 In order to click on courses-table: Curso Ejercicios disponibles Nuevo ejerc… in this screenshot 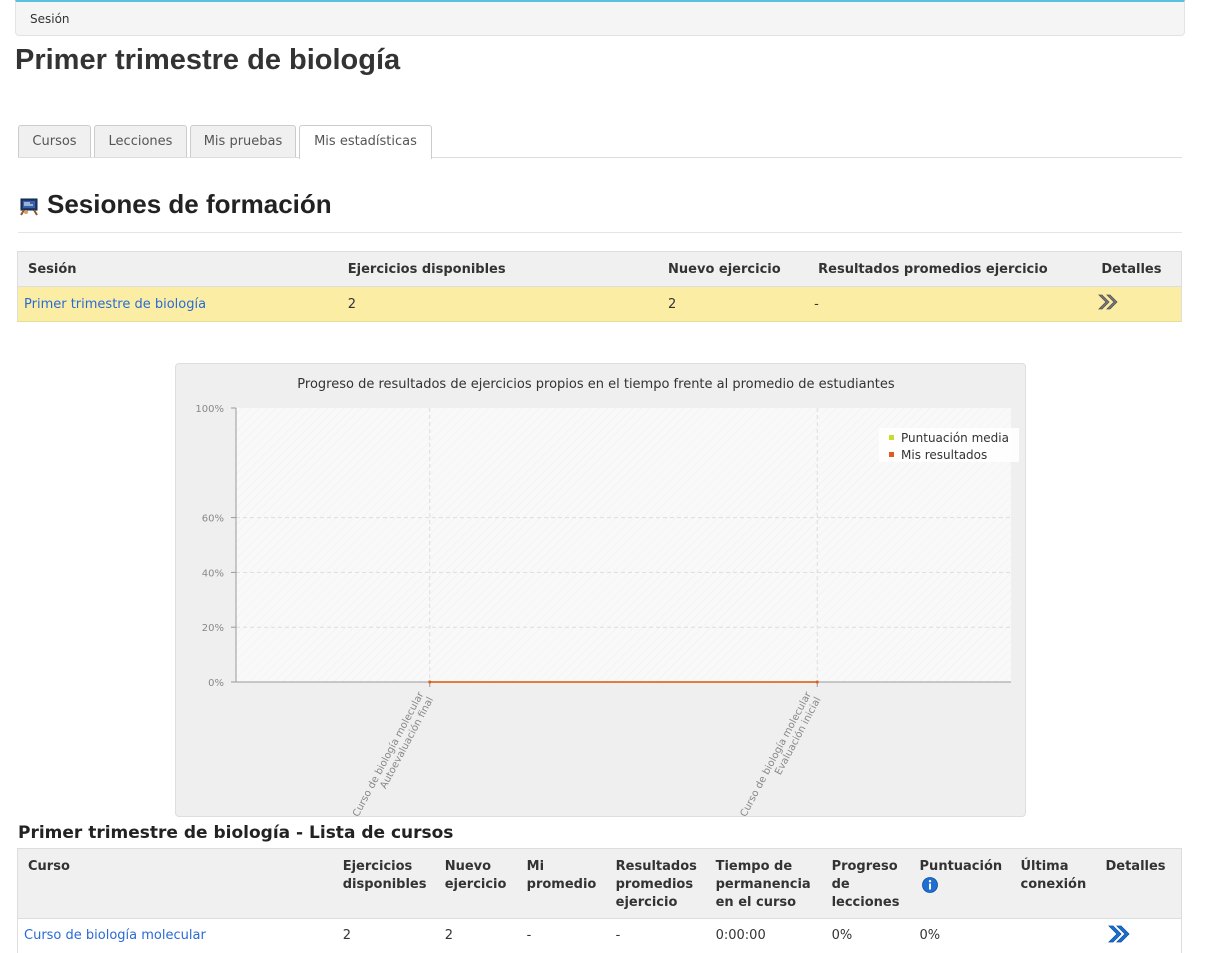, I will do `click(599, 900)`.